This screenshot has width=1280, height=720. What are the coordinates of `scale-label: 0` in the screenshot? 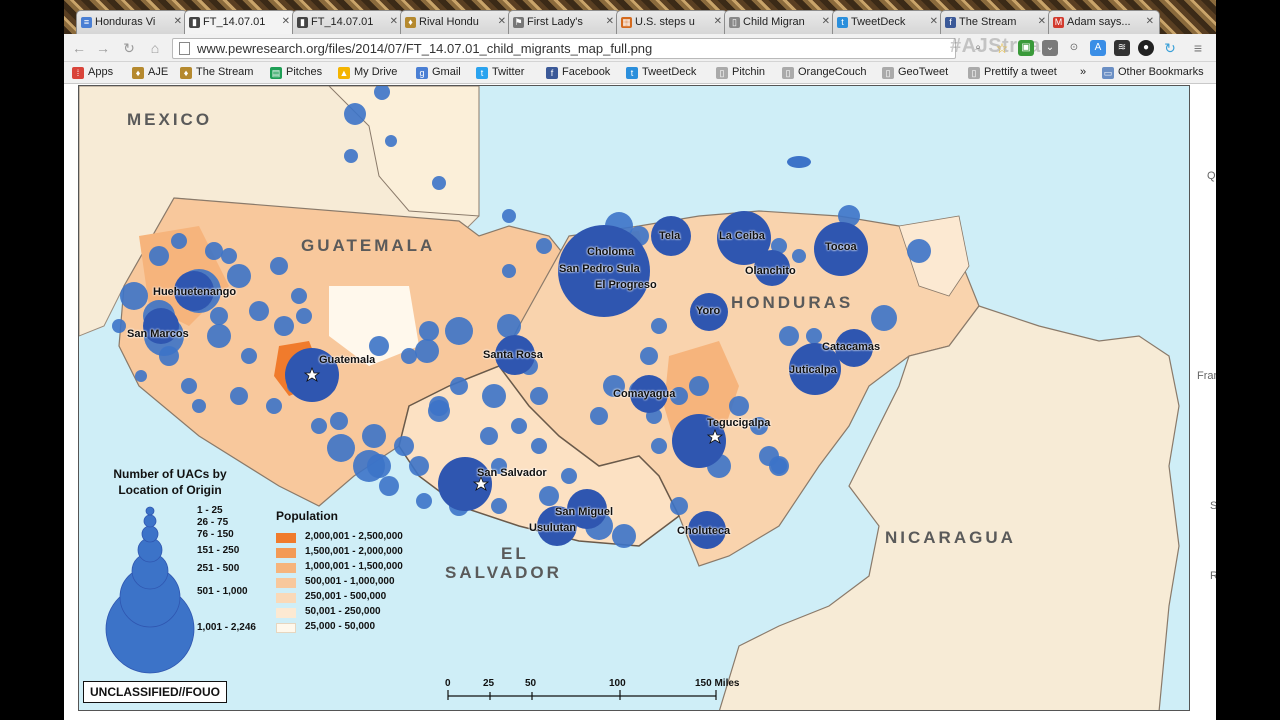 It's located at (448, 683).